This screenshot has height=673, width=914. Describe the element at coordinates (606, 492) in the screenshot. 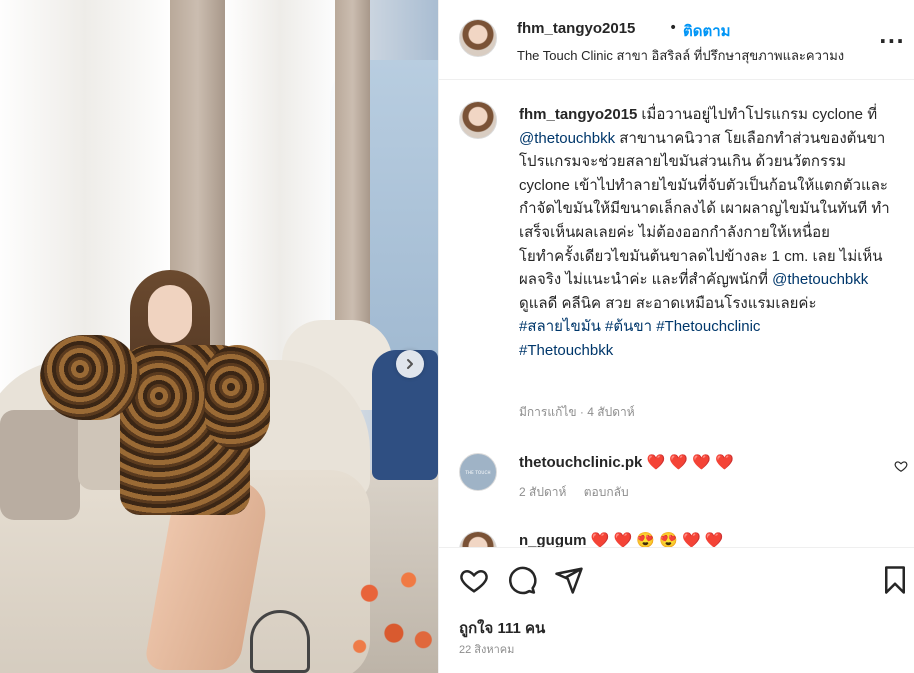

I see `reply-button: ตอบกลับ` at that location.